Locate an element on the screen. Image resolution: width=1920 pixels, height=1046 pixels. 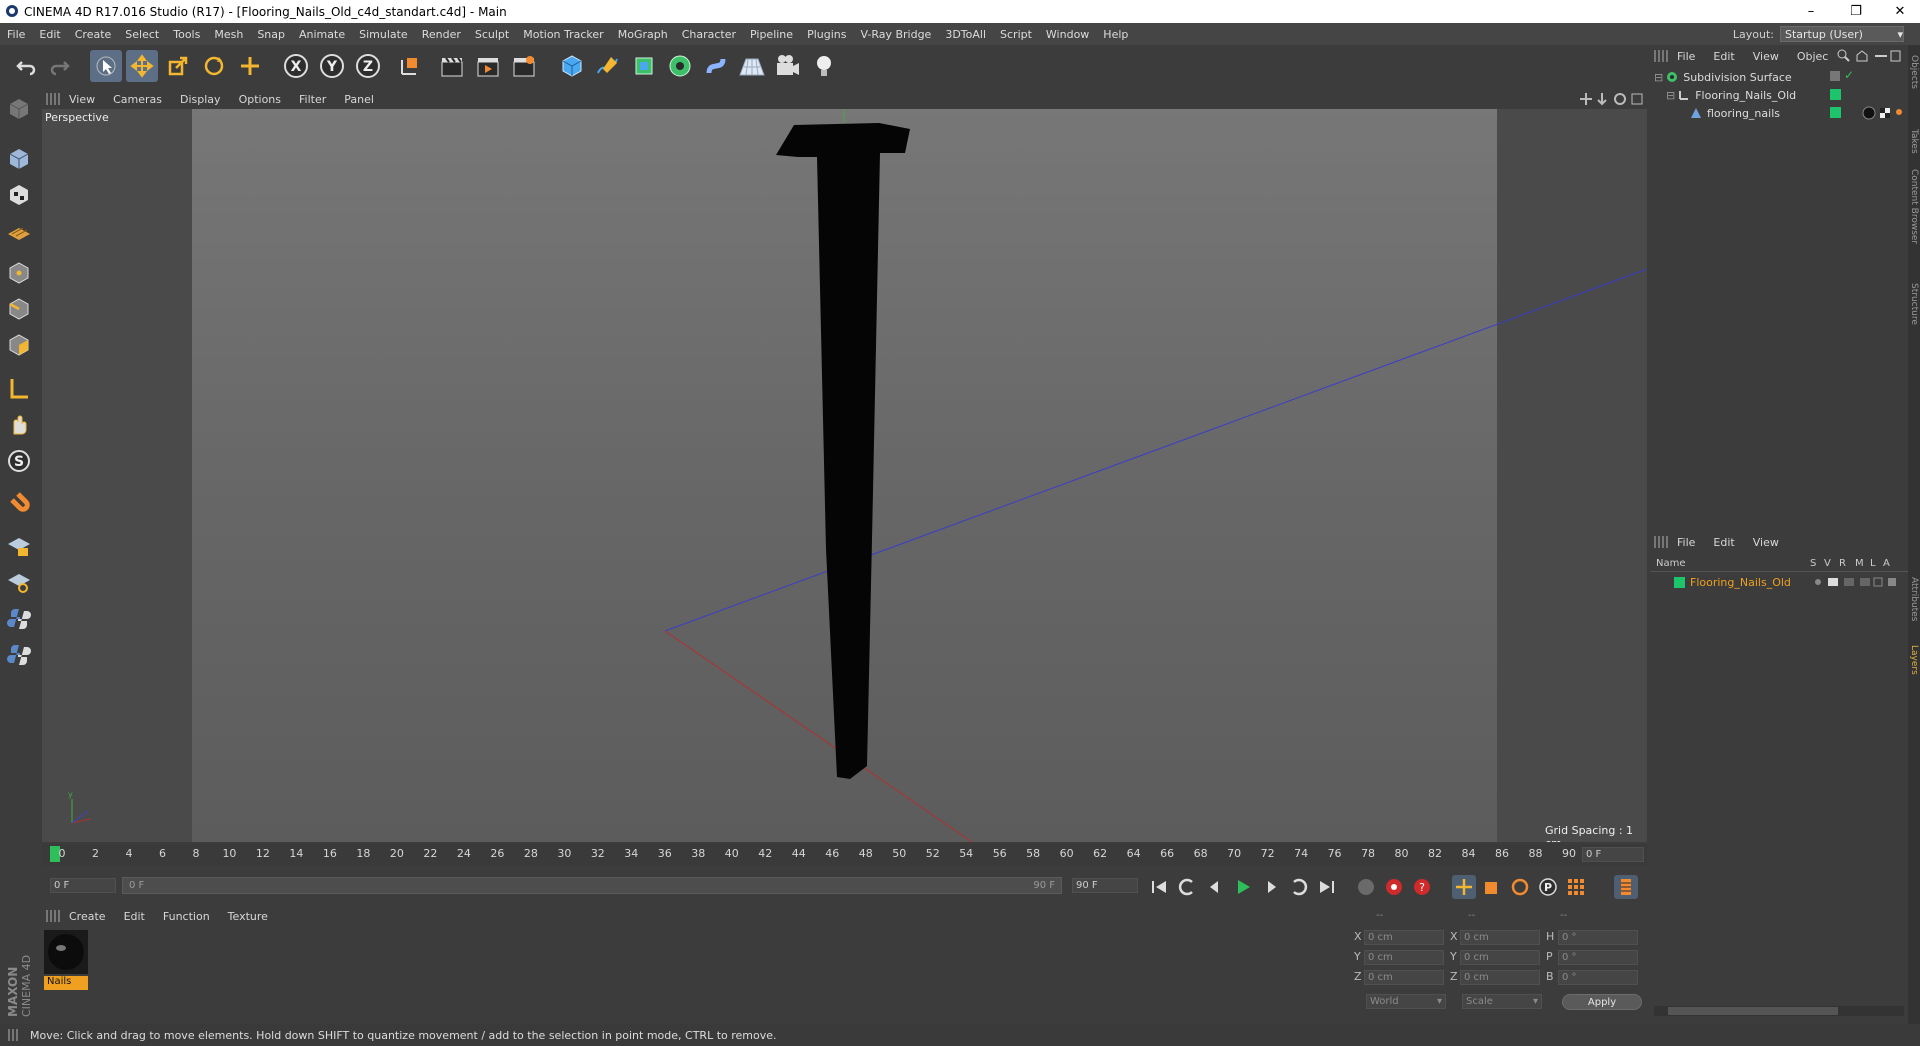
key-position-button is located at coordinates (1464, 887).